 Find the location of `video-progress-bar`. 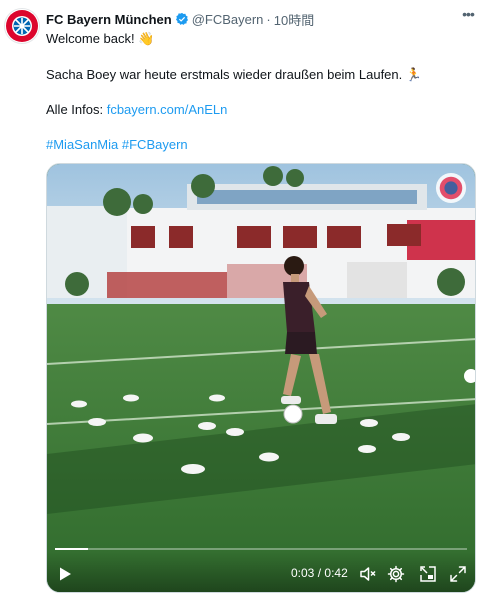

video-progress-bar is located at coordinates (261, 549).